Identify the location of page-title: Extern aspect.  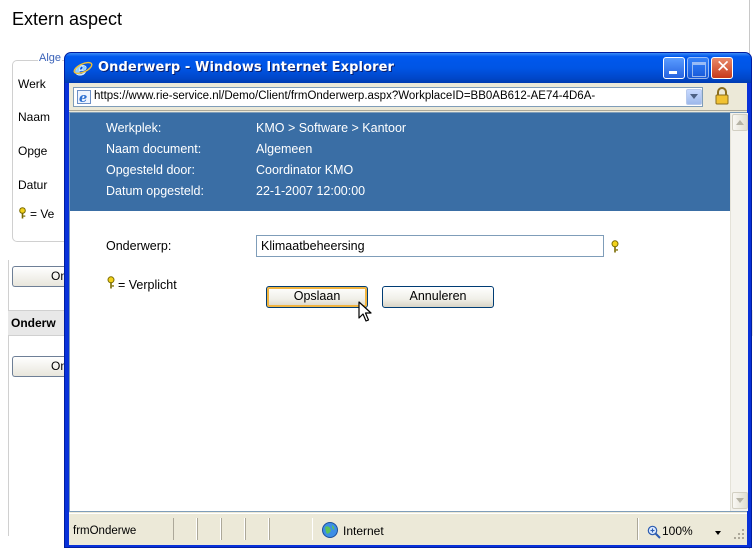
(67, 19).